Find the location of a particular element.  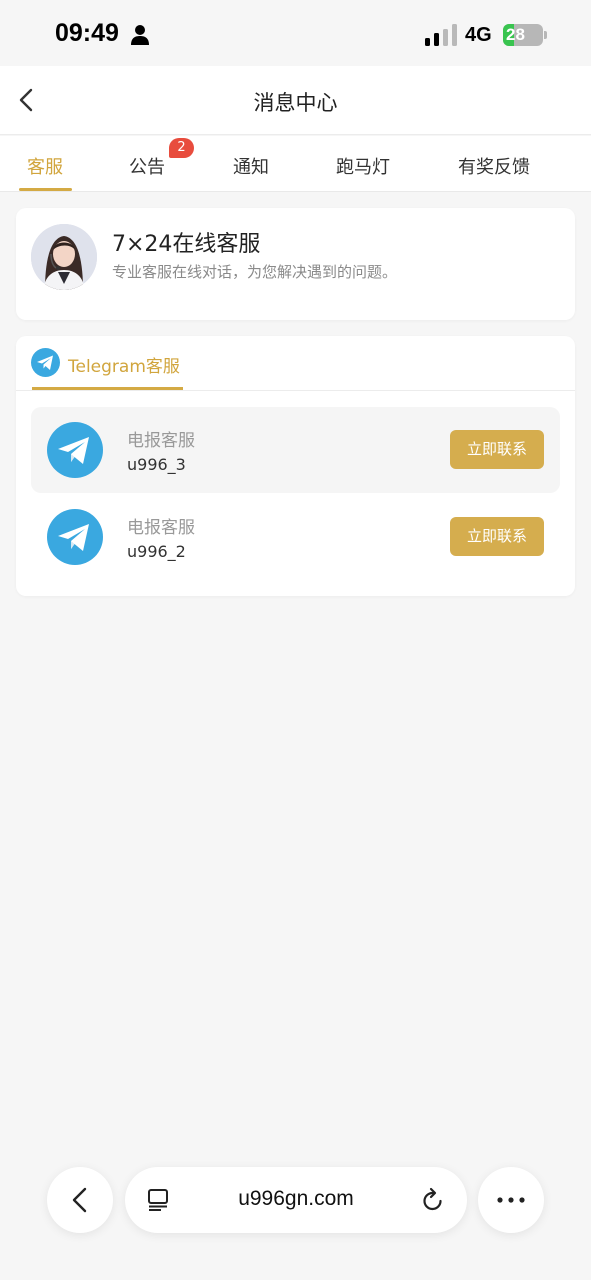

telegram-tab-label: Telegram客服 is located at coordinates (124, 364).